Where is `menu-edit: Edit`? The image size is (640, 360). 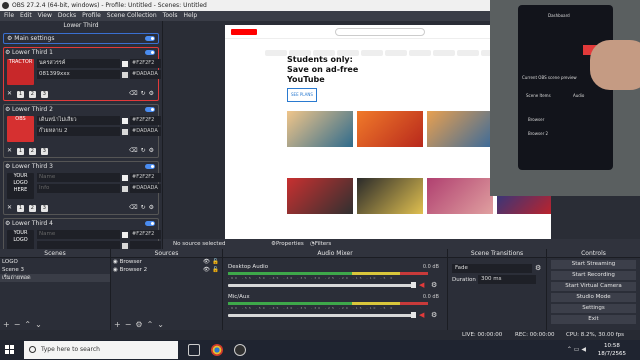
menu-edit: Edit is located at coordinates (26, 16).